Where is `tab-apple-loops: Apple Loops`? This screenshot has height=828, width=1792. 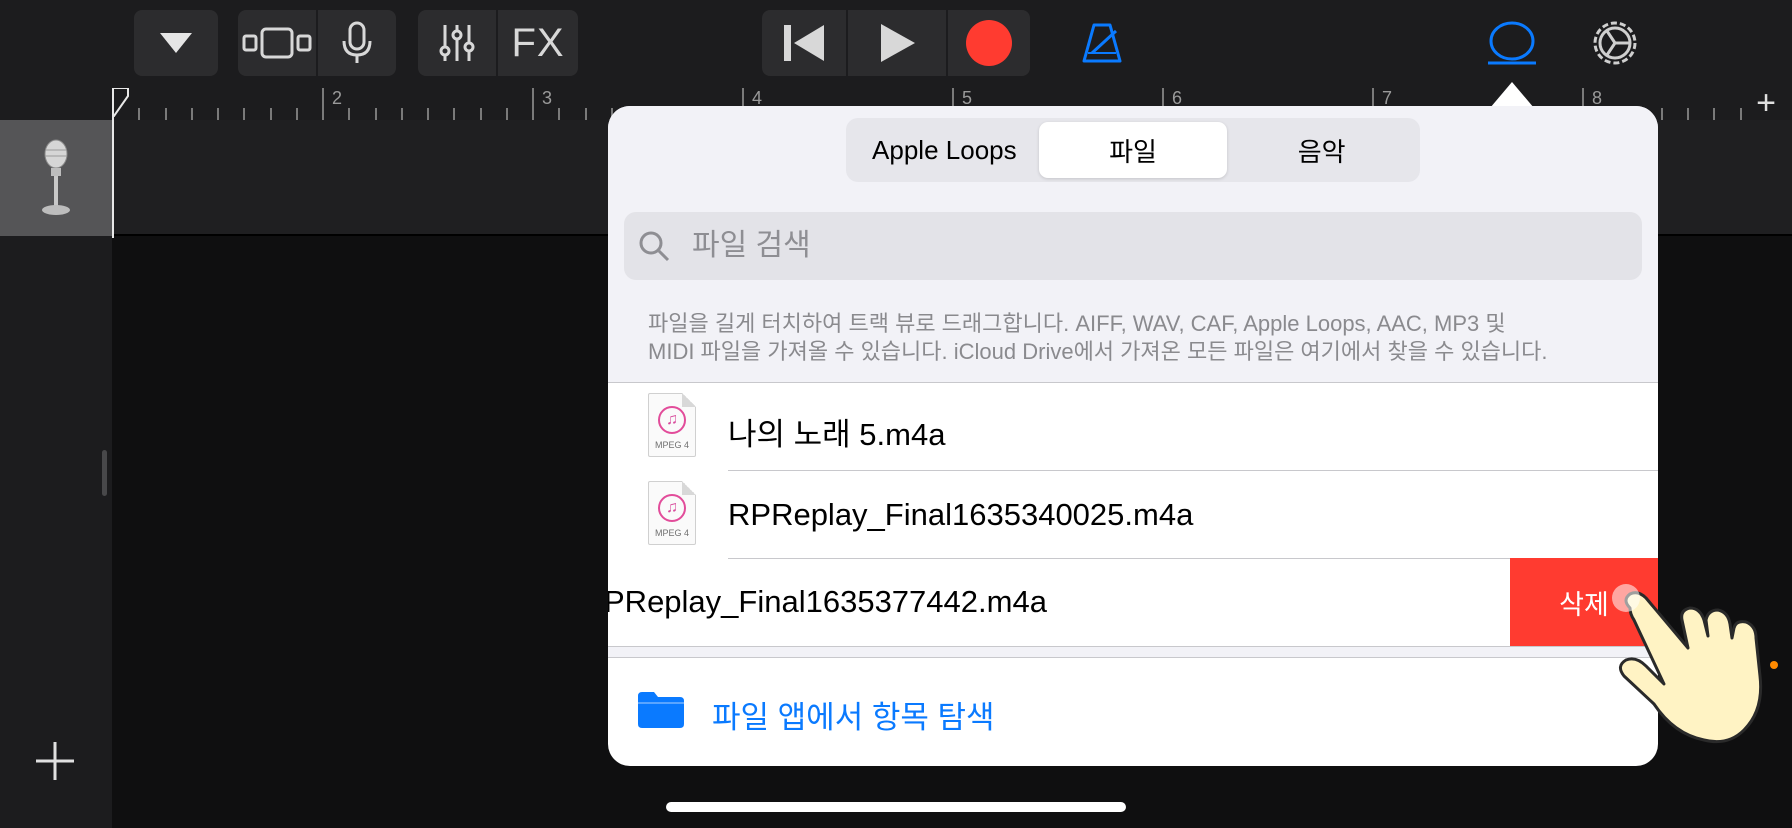 tab-apple-loops: Apple Loops is located at coordinates (944, 150).